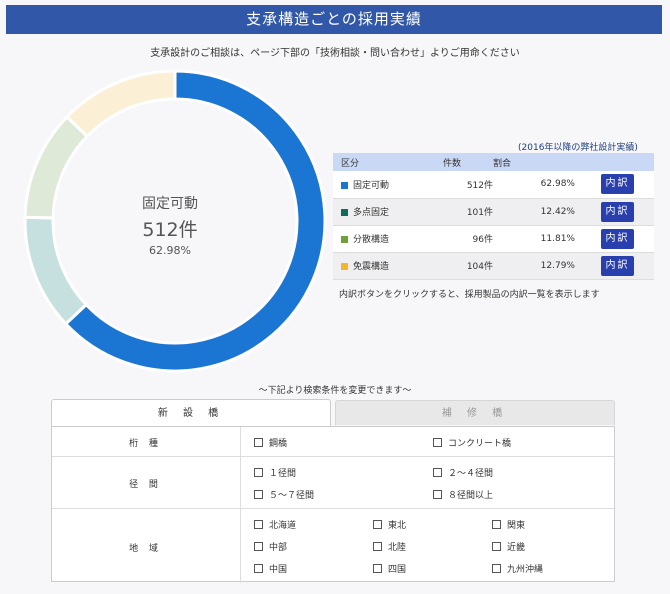 This screenshot has height=594, width=670. What do you see at coordinates (534, 185) in the screenshot?
I see `row-ratio: 62.98%` at bounding box center [534, 185].